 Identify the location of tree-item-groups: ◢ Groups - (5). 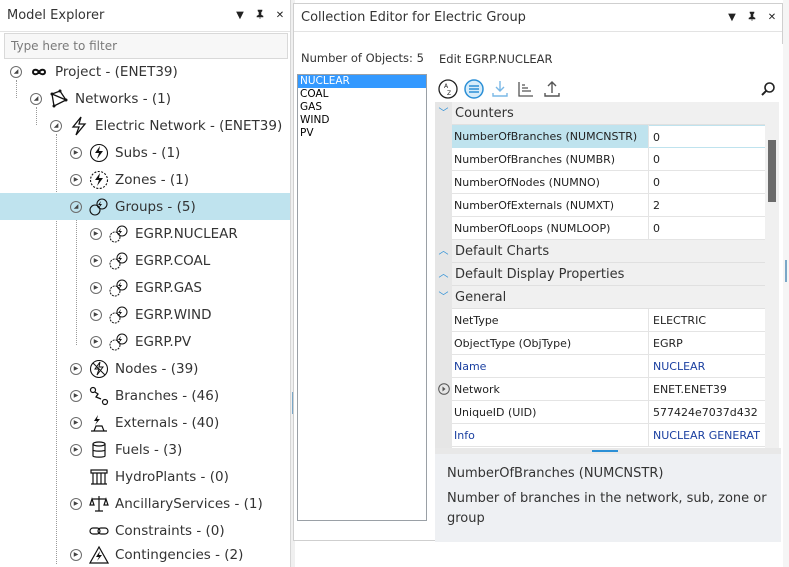
(145, 206).